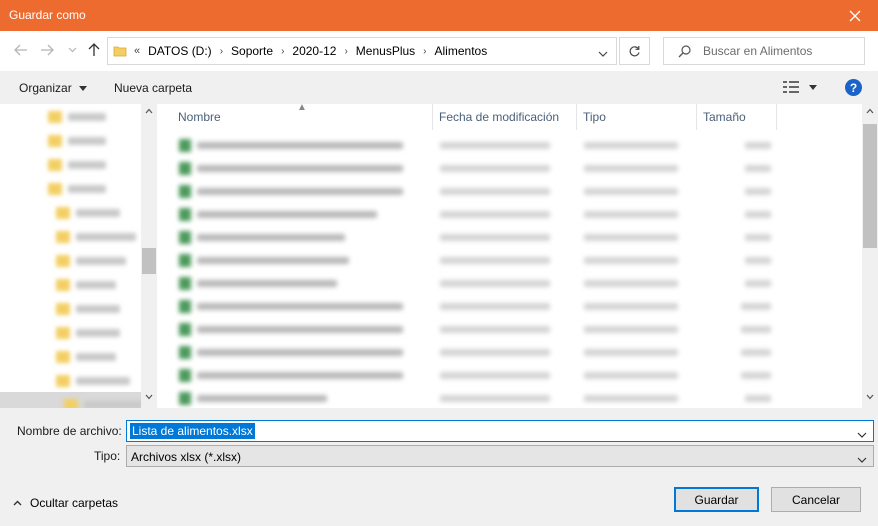 The width and height of the screenshot is (878, 526). What do you see at coordinates (47, 50) in the screenshot?
I see `forward-button` at bounding box center [47, 50].